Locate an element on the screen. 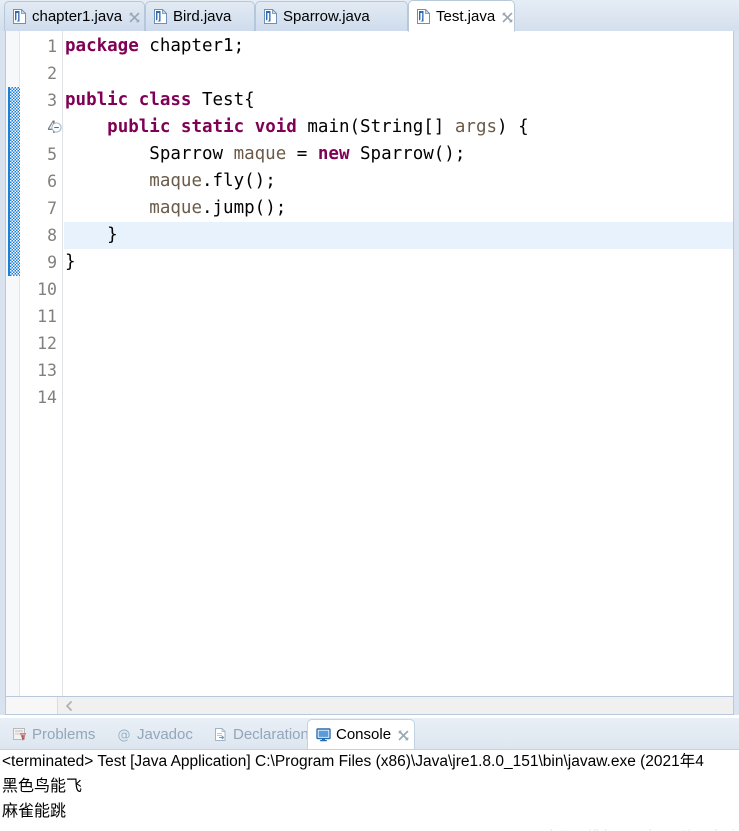 The width and height of the screenshot is (739, 831). code-token: args is located at coordinates (476, 127).